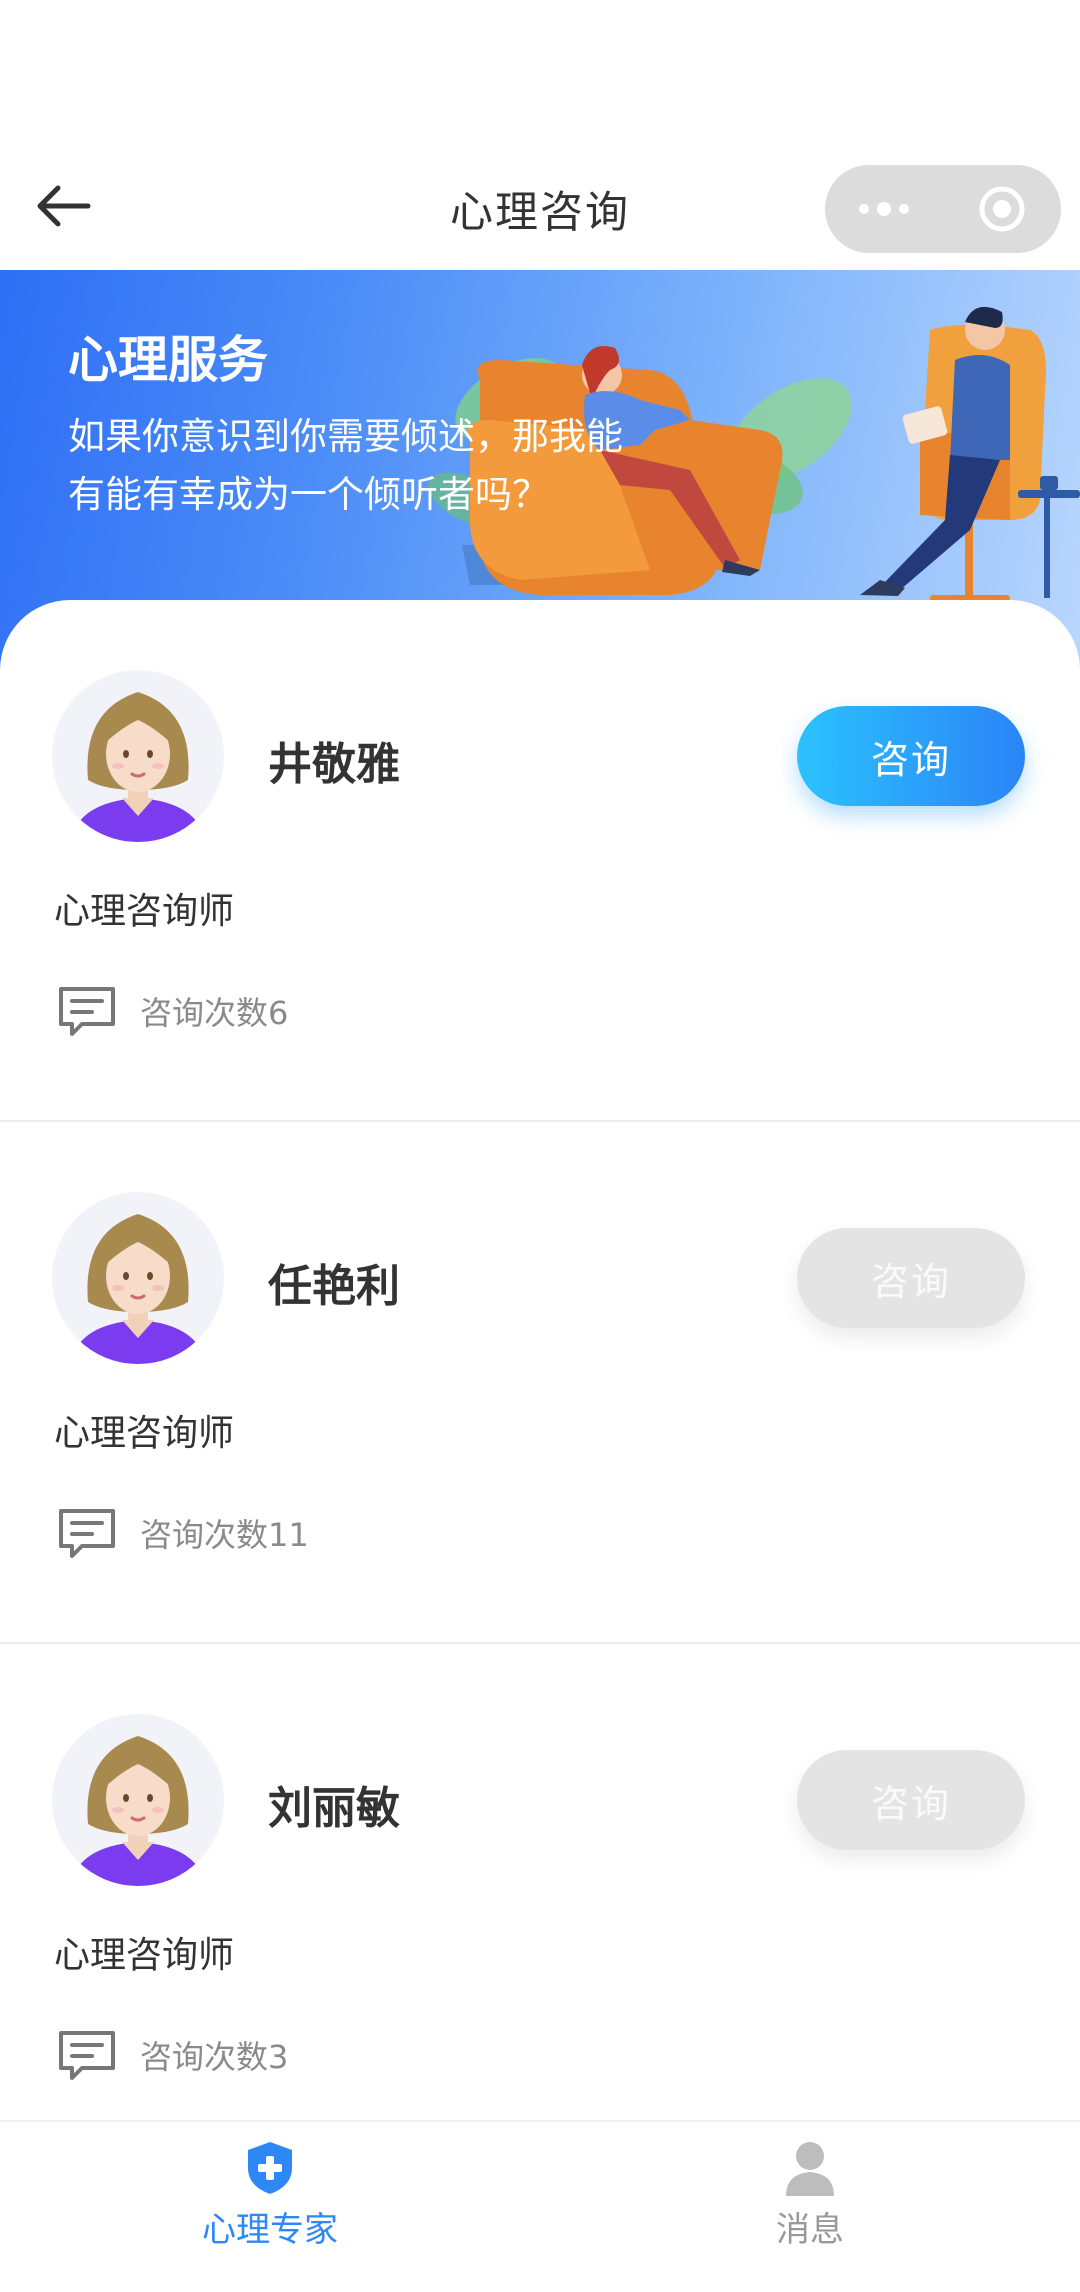  What do you see at coordinates (345, 465) in the screenshot?
I see `banner-text: 如果你意识到你需要倾述，那我能有能有幸成为一个倾听者吗？` at bounding box center [345, 465].